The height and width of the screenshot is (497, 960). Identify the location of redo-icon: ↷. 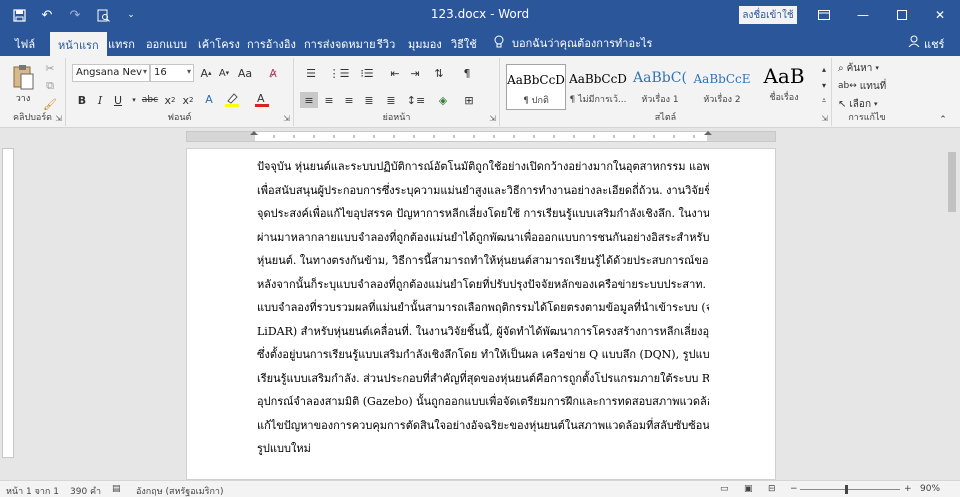
(75, 15).